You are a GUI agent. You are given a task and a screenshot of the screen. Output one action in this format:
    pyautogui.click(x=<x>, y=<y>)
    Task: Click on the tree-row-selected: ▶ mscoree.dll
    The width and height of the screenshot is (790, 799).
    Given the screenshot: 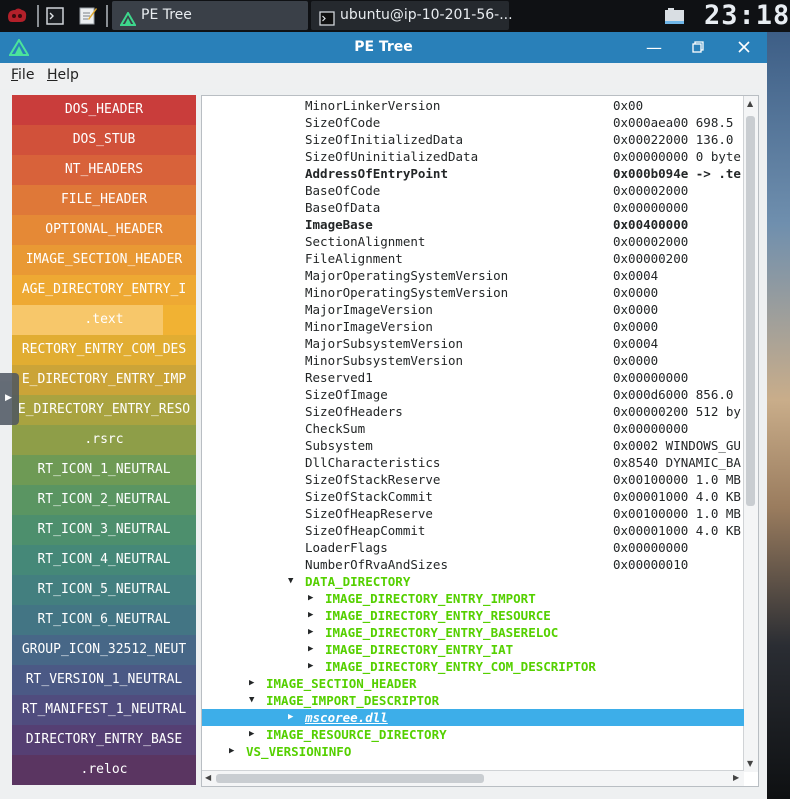 What is the action you would take?
    pyautogui.click(x=473, y=717)
    